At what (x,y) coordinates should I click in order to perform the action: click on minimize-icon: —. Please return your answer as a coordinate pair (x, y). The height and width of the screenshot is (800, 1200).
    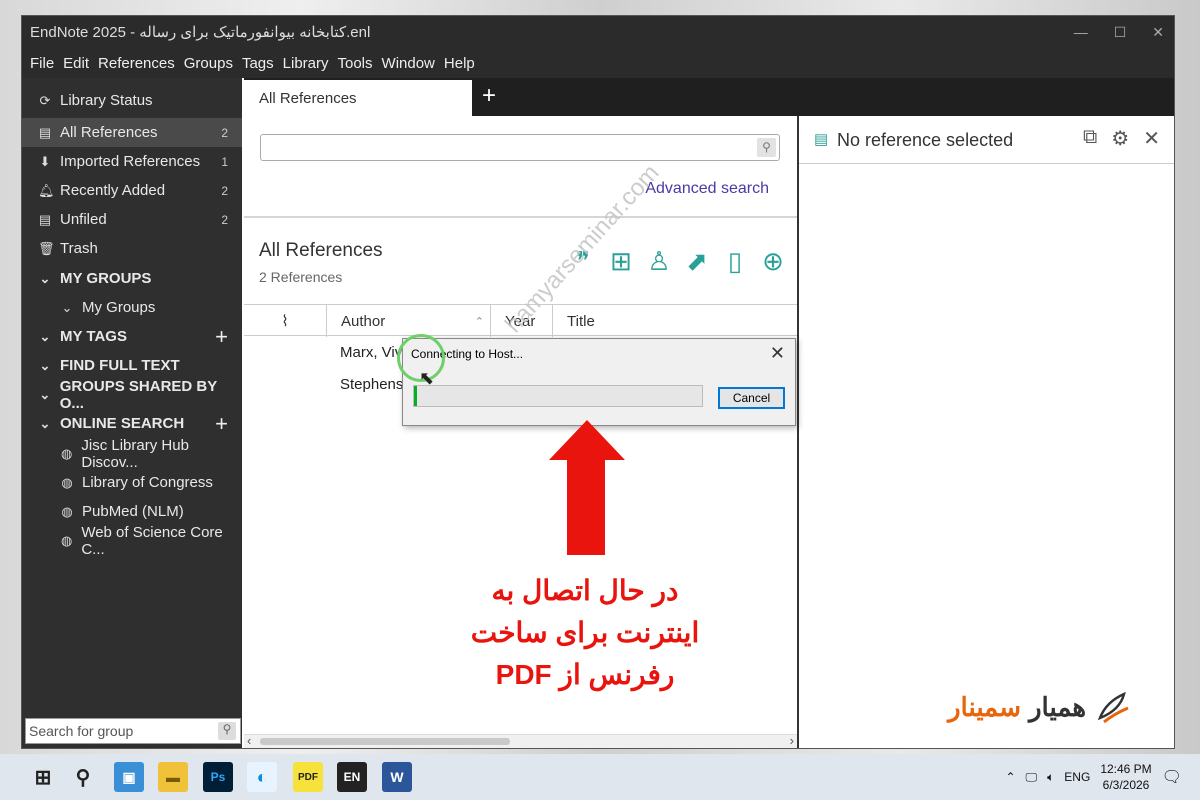
    Looking at the image, I should click on (1081, 32).